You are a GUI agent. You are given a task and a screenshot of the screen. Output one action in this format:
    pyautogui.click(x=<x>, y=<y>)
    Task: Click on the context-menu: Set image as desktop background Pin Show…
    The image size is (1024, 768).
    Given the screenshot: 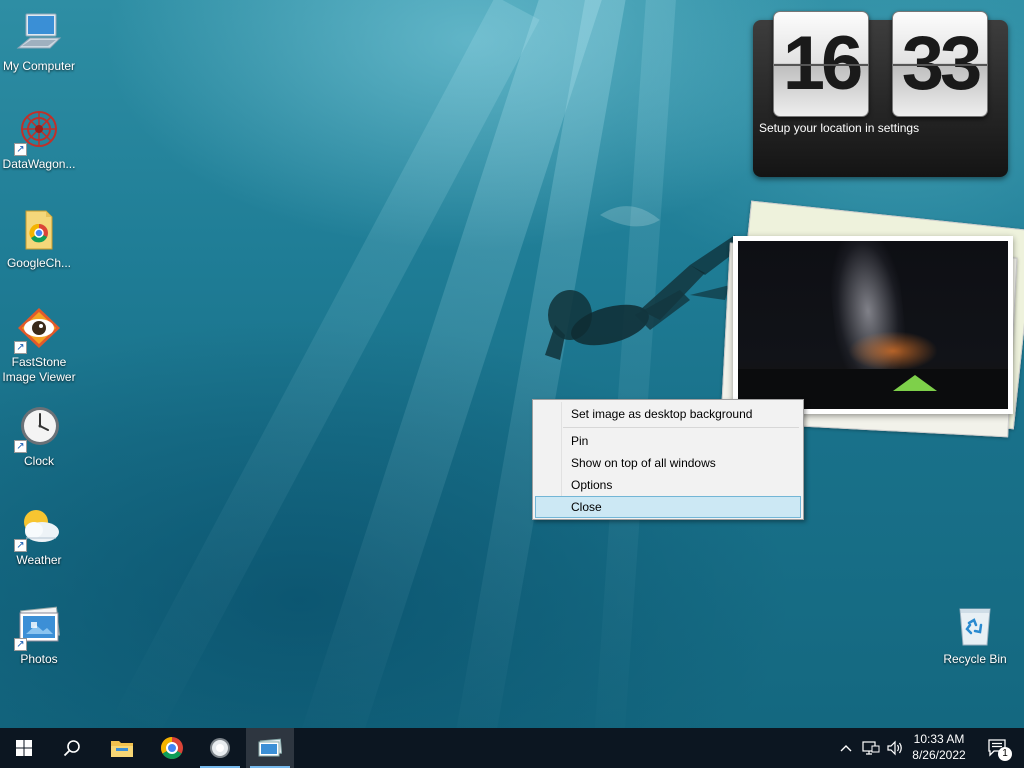 What is the action you would take?
    pyautogui.click(x=668, y=459)
    